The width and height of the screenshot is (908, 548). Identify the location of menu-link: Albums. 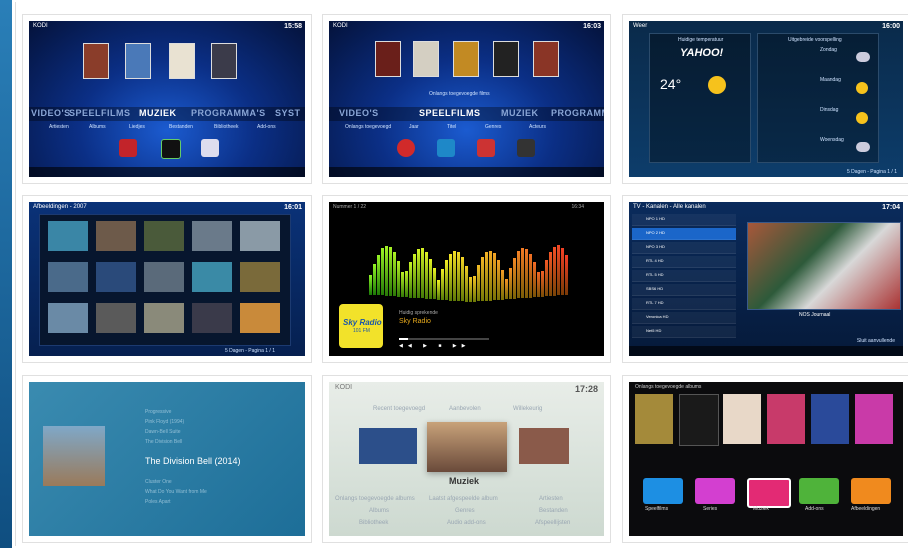
(379, 511).